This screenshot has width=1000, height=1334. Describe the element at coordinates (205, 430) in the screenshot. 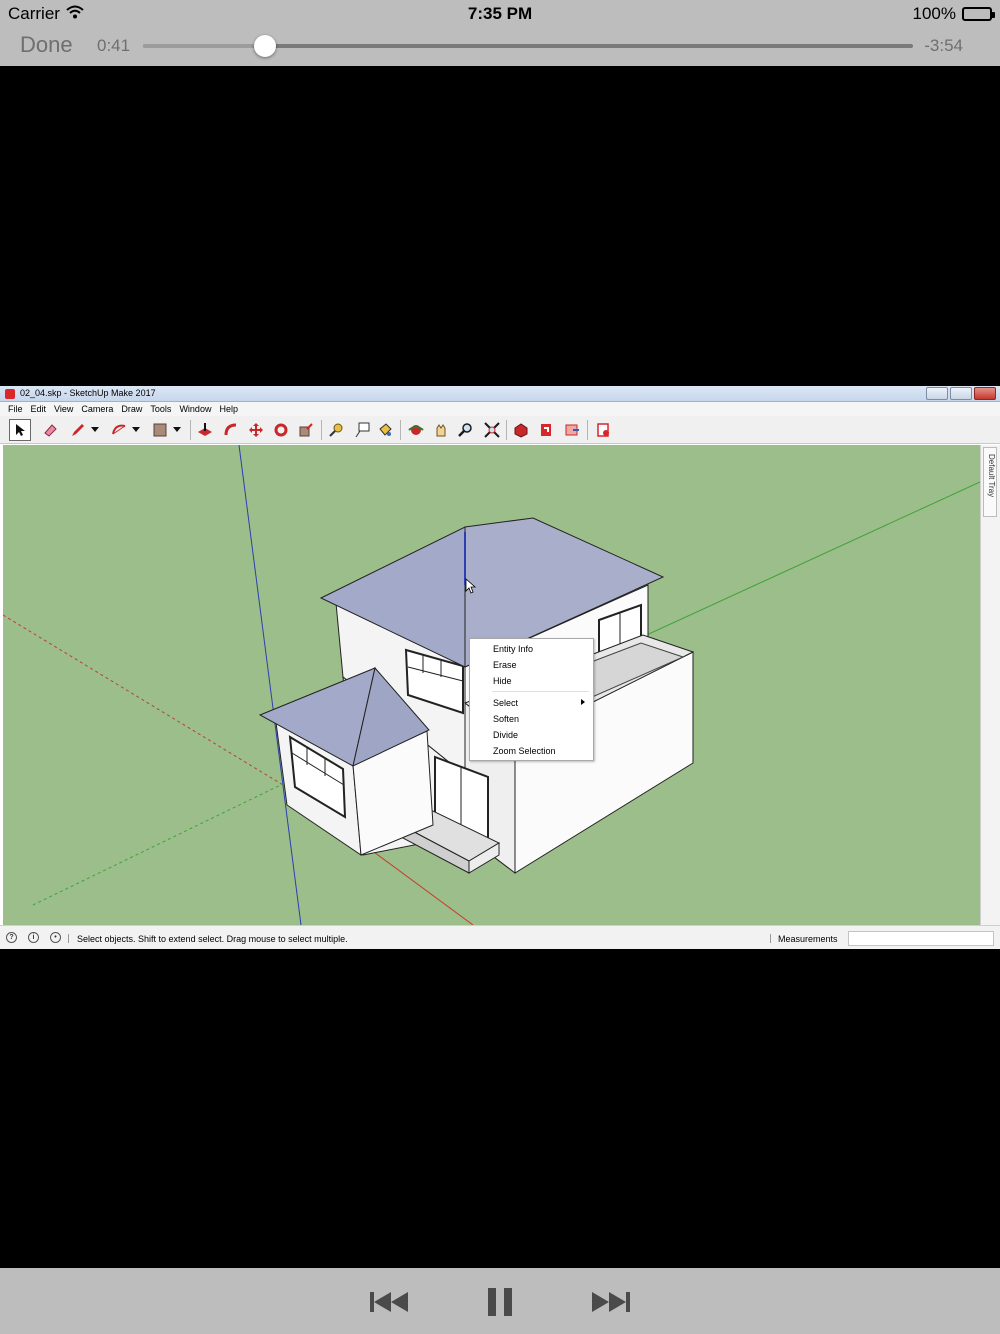

I see `push-pull-tool-icon` at that location.